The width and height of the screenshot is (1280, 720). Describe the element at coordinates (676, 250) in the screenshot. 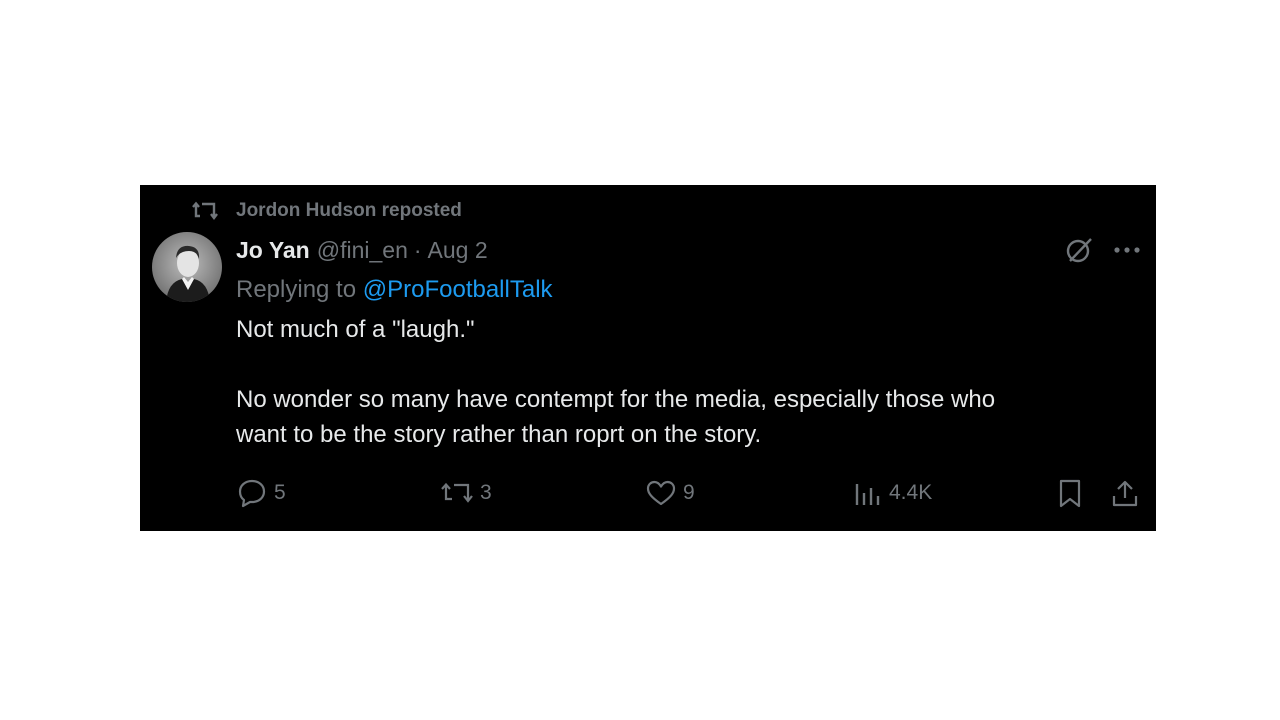

I see `tweet-header: Jo Yan @fini_en · Aug 2` at that location.